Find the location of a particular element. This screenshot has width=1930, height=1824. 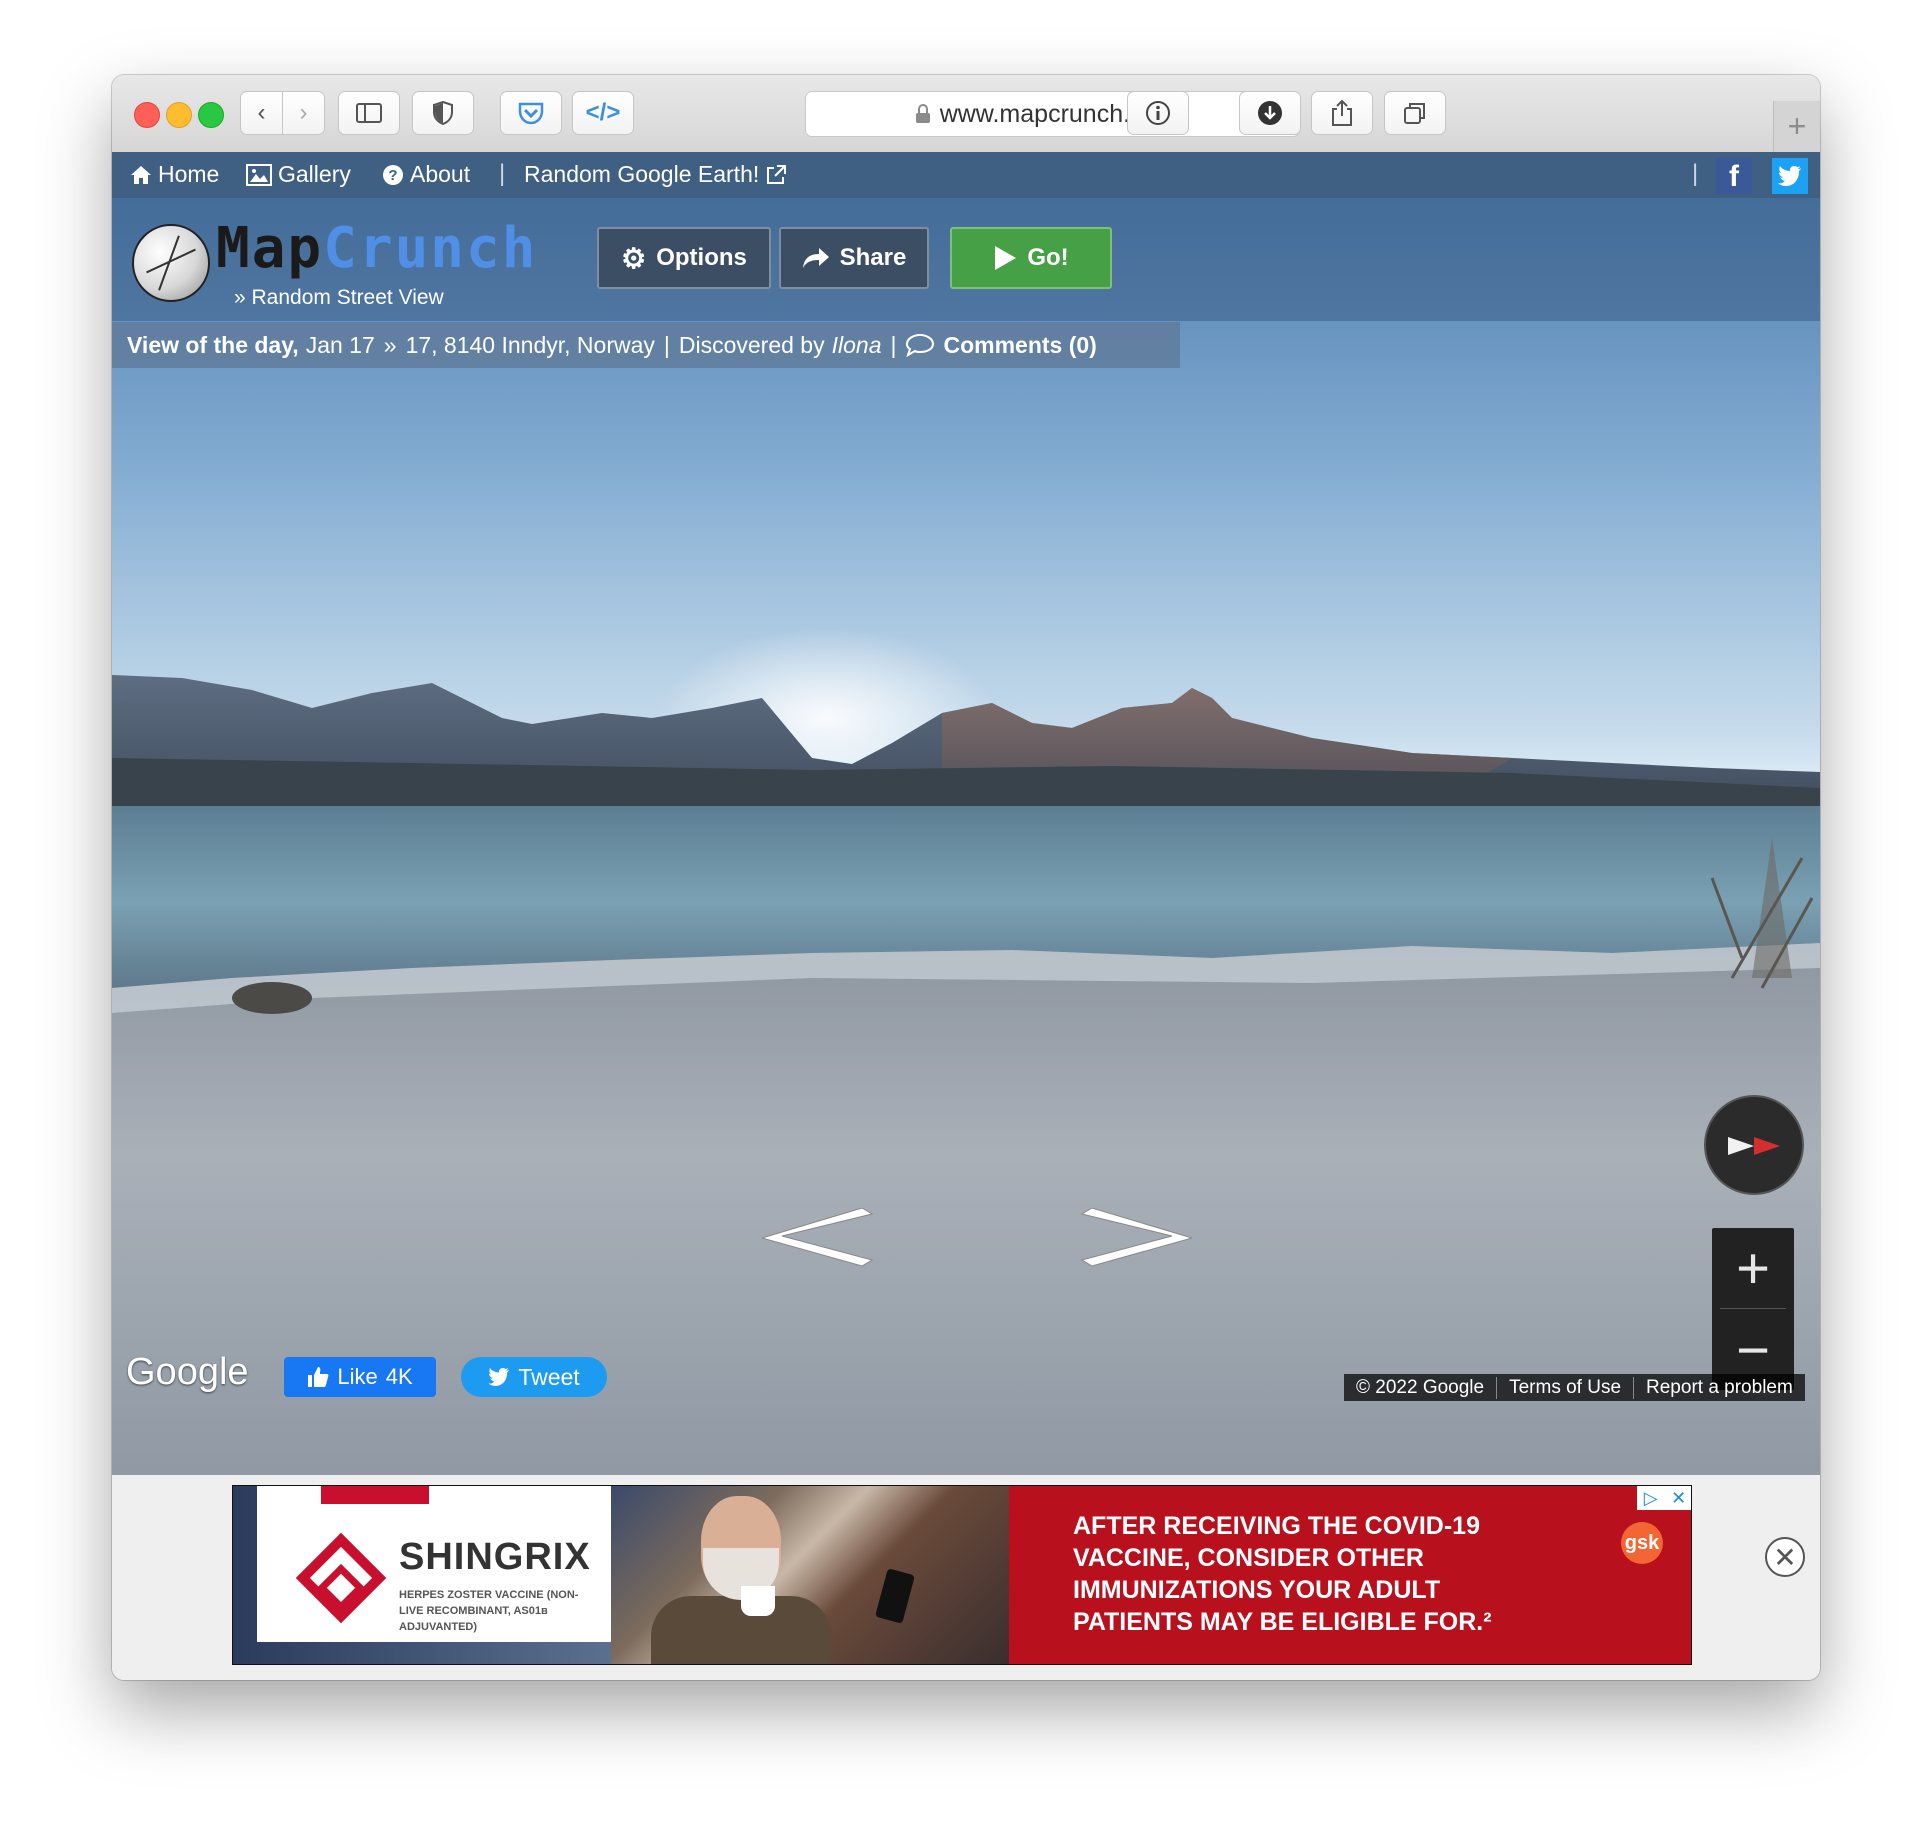

shield-icon is located at coordinates (443, 113).